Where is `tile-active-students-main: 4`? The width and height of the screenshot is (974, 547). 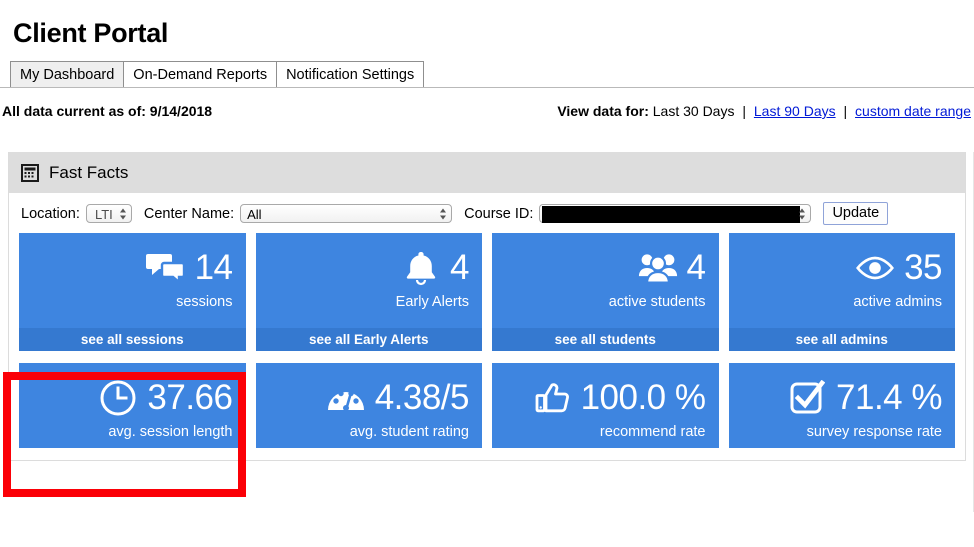
tile-active-students-main: 4 is located at coordinates (605, 262).